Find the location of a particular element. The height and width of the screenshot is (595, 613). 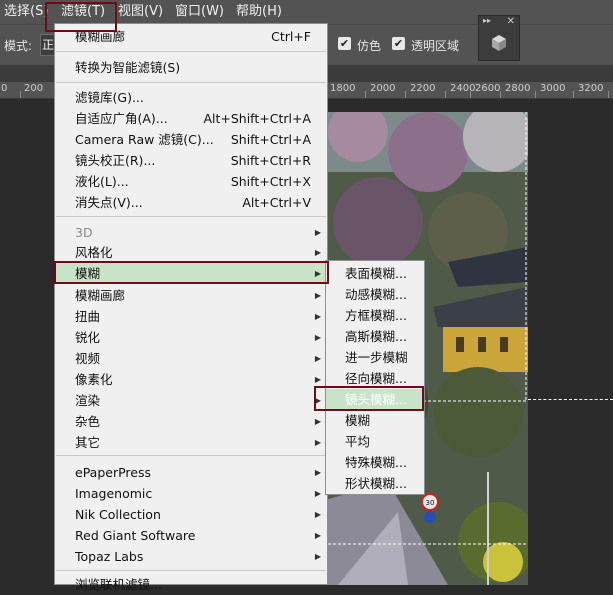

submenu-item-blur: 模糊 is located at coordinates (375, 420).